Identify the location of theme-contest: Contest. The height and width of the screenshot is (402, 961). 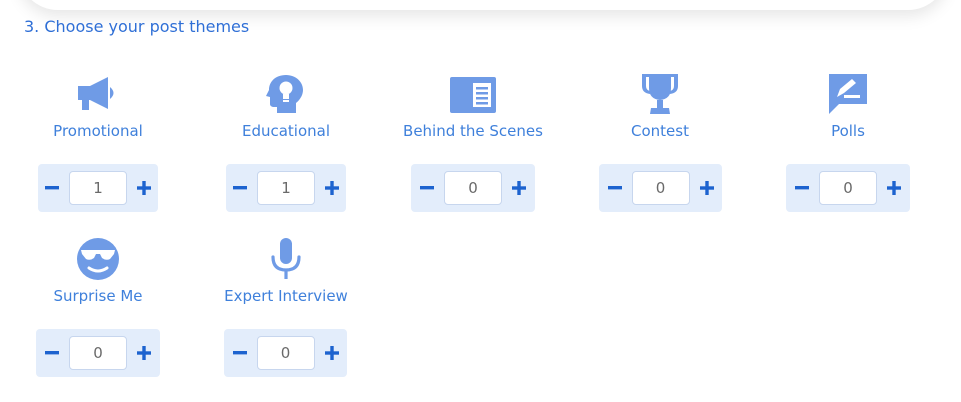
(660, 106).